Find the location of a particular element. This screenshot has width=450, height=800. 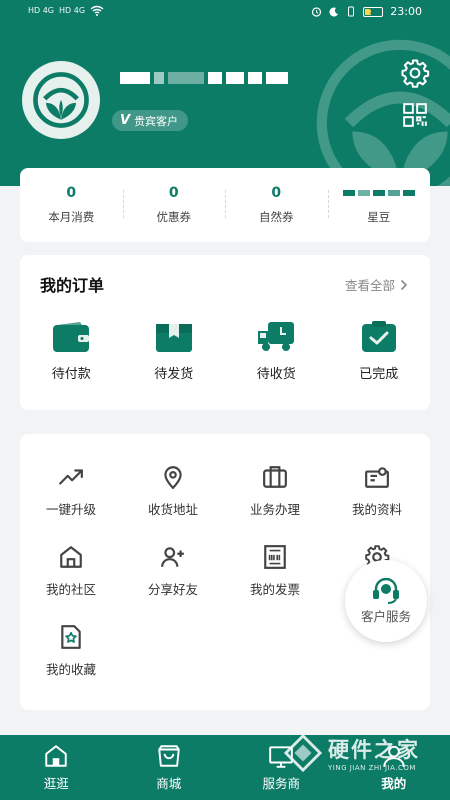

service-label: 业务办理 is located at coordinates (274, 509).